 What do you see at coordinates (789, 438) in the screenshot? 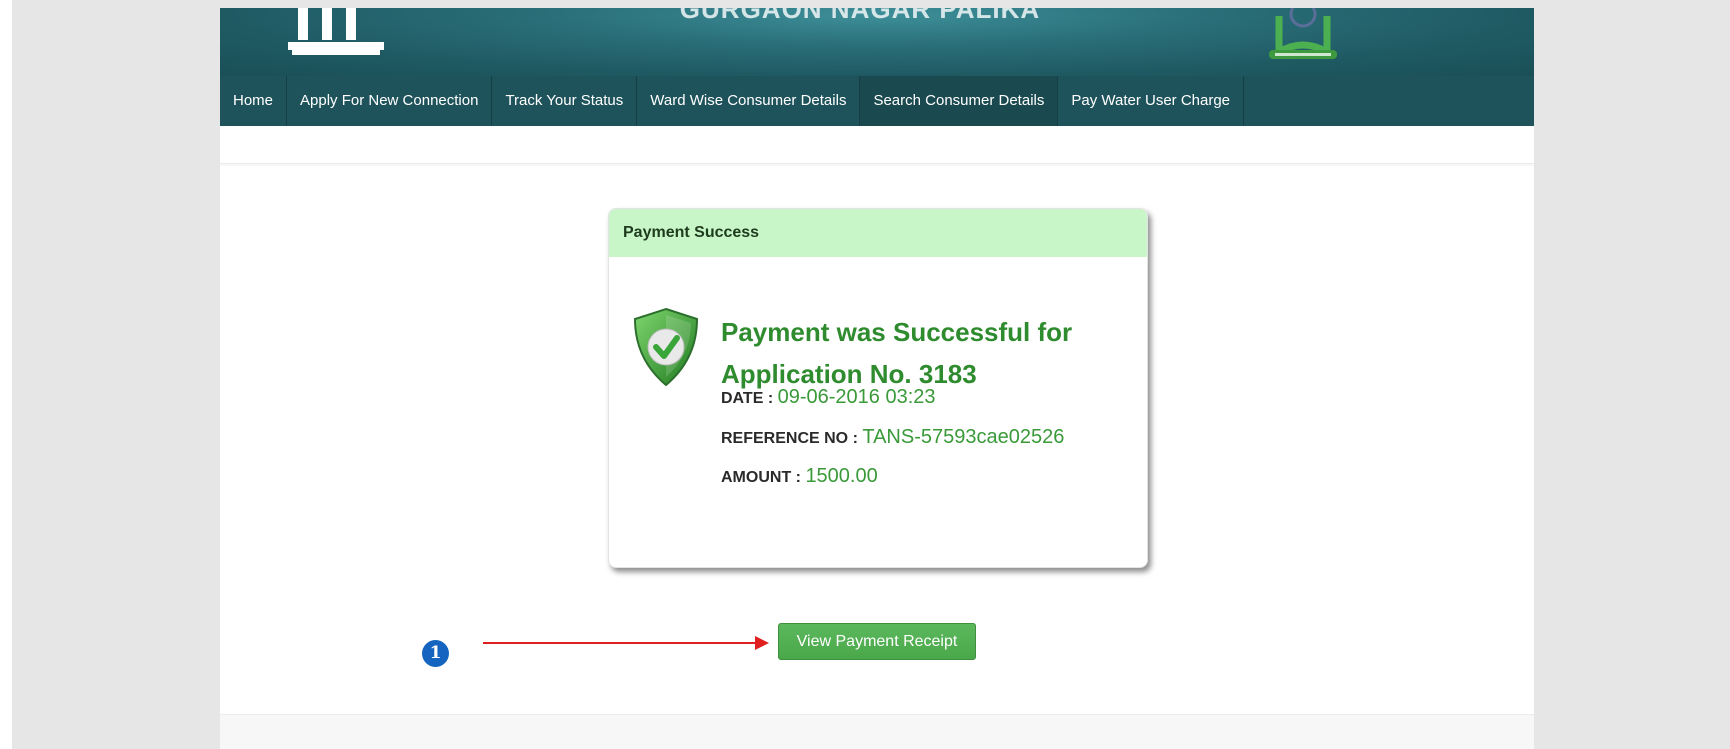
I see `reference-label: REFERENCE NO :` at bounding box center [789, 438].